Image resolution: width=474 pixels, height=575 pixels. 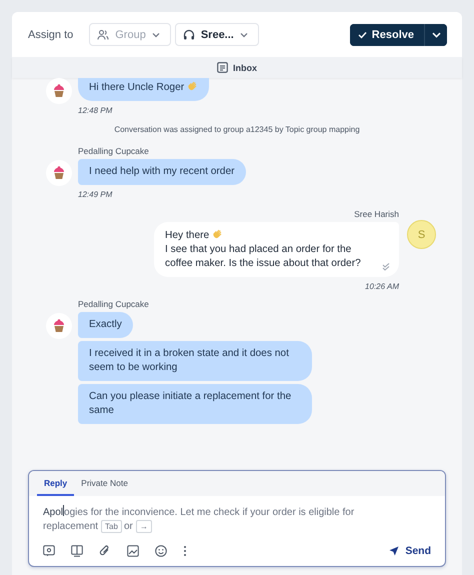 What do you see at coordinates (394, 551) in the screenshot?
I see `send-icon` at bounding box center [394, 551].